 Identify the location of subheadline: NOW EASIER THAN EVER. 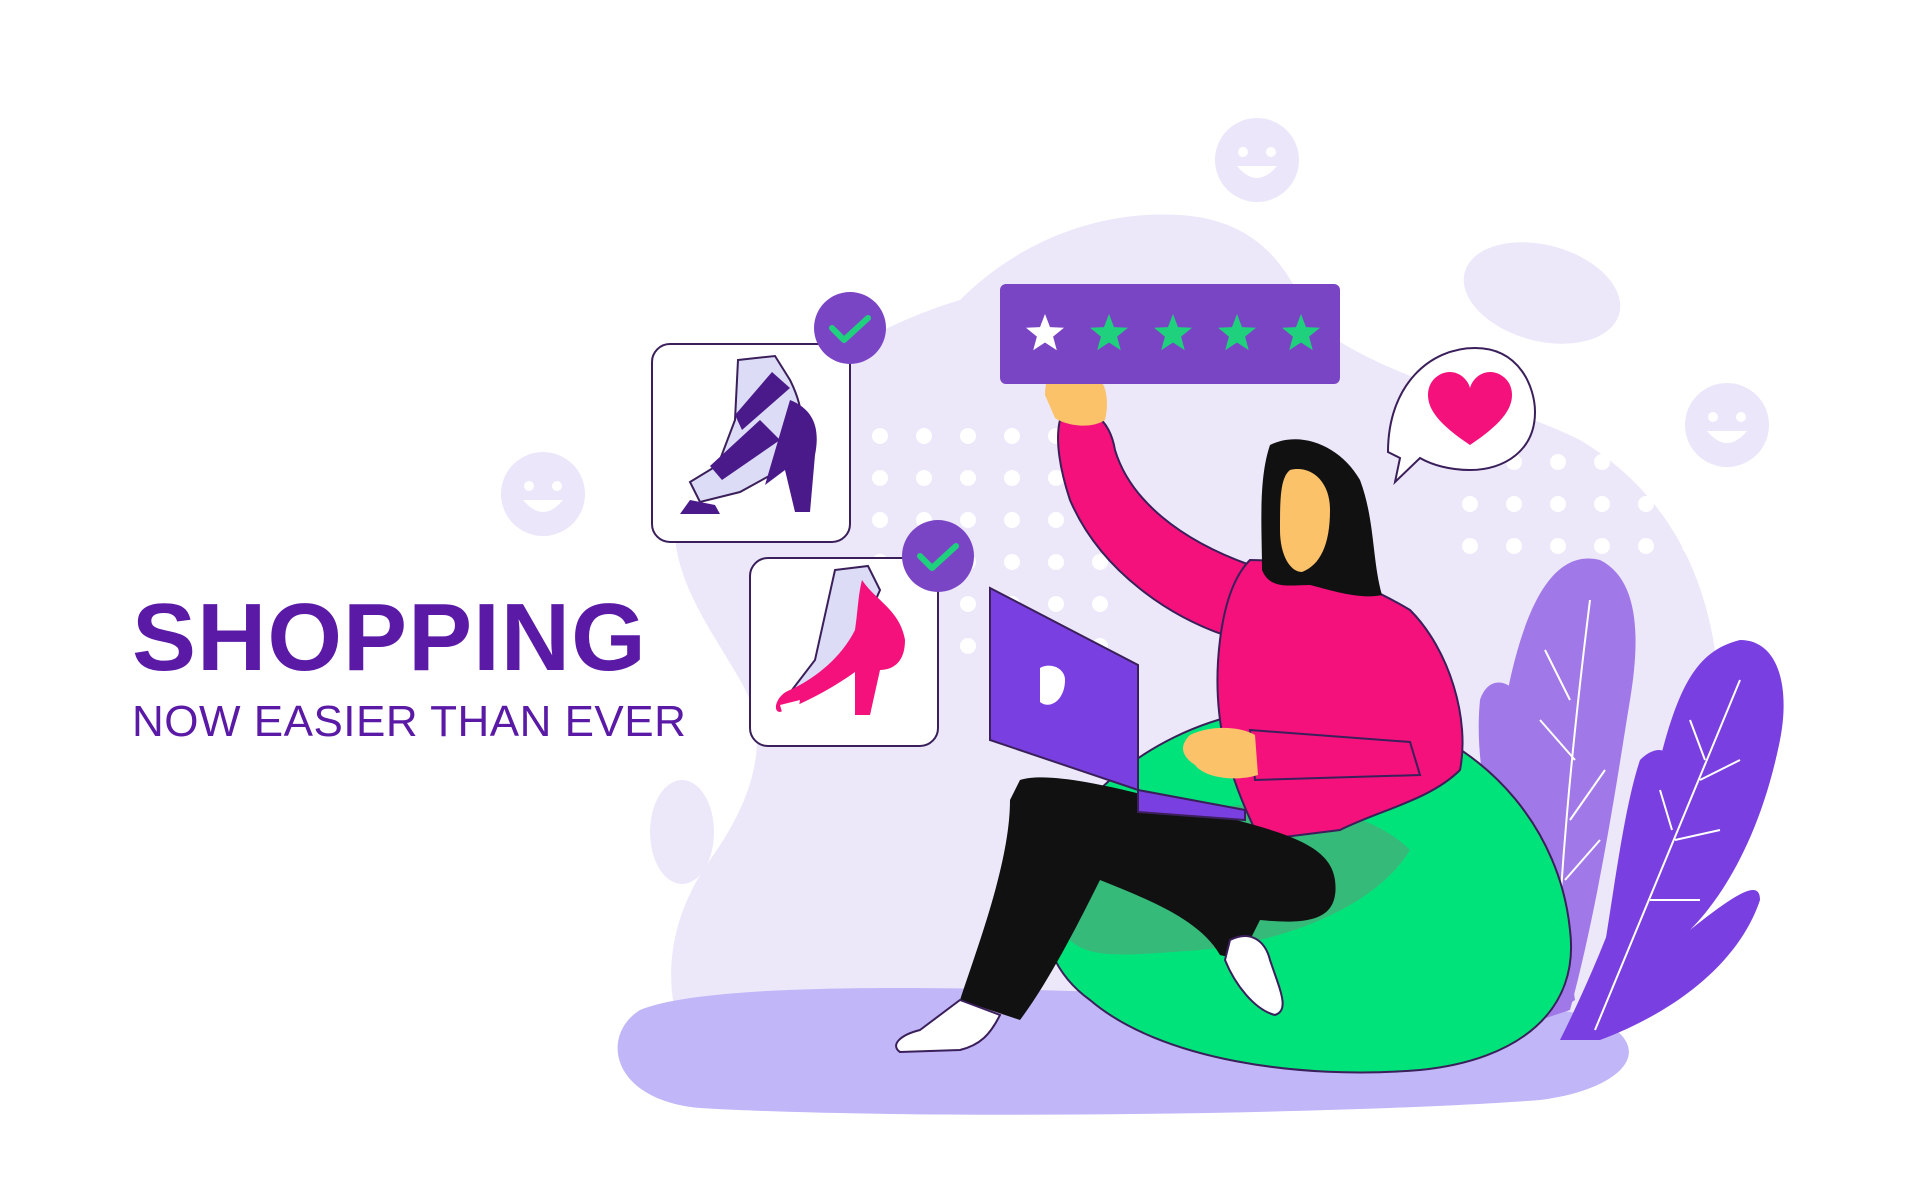
(409, 721).